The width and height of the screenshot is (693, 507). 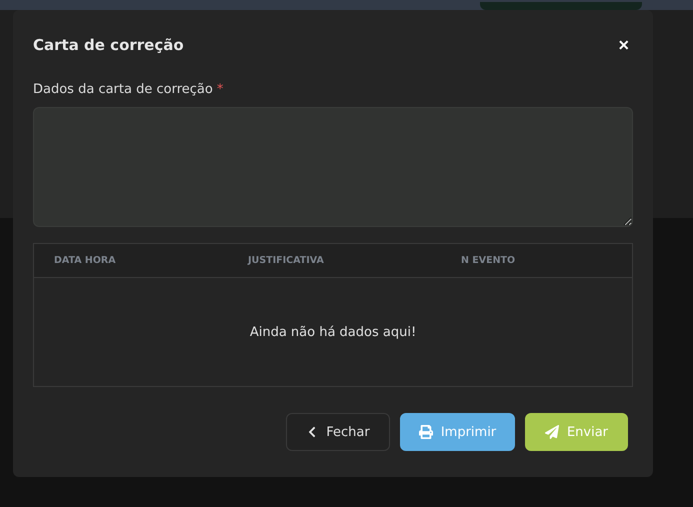 What do you see at coordinates (286, 260) in the screenshot?
I see `column-header: JUSTIFICATIVA` at bounding box center [286, 260].